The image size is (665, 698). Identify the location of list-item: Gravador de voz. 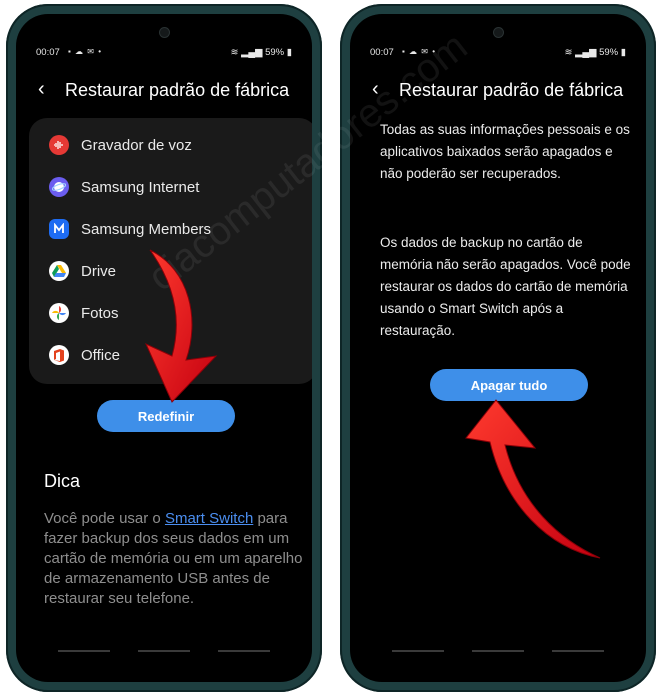
(170, 147).